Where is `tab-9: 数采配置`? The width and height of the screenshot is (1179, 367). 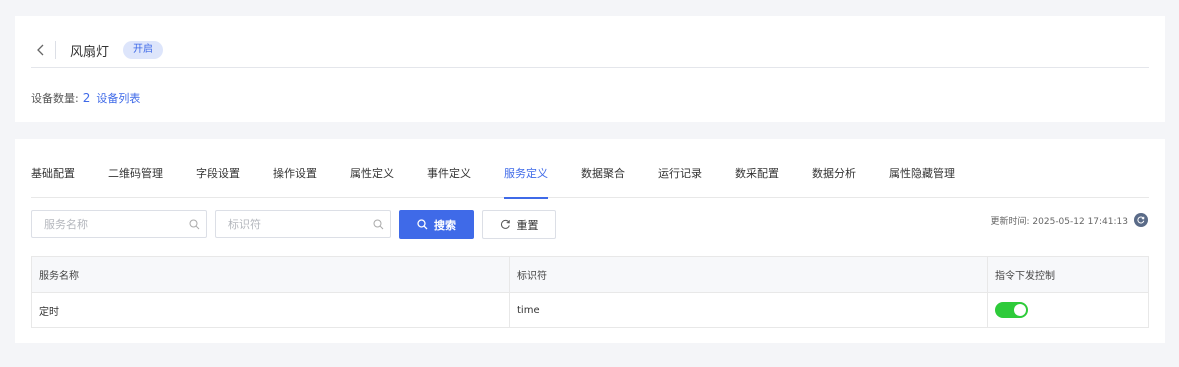
tab-9: 数采配置 is located at coordinates (757, 178).